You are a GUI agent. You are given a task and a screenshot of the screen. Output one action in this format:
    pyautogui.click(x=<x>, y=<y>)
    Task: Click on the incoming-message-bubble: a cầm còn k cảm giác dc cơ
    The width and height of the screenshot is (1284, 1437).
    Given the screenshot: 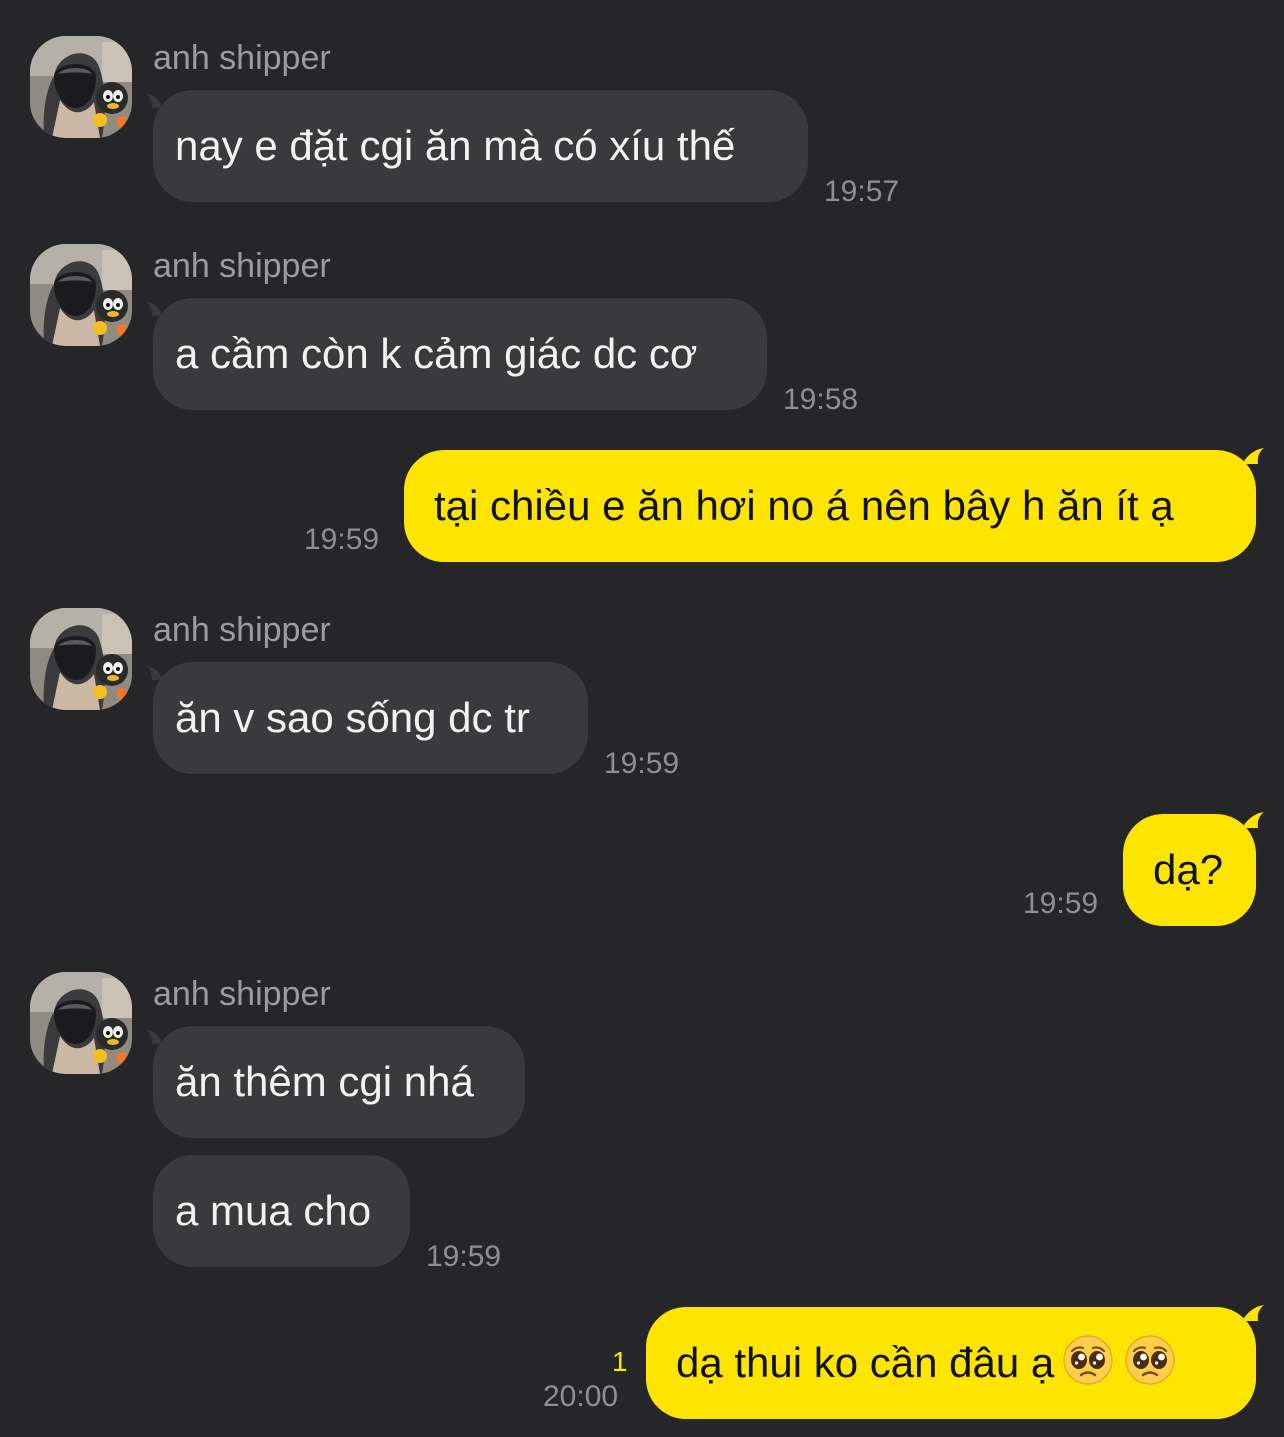 What is the action you would take?
    pyautogui.click(x=460, y=354)
    